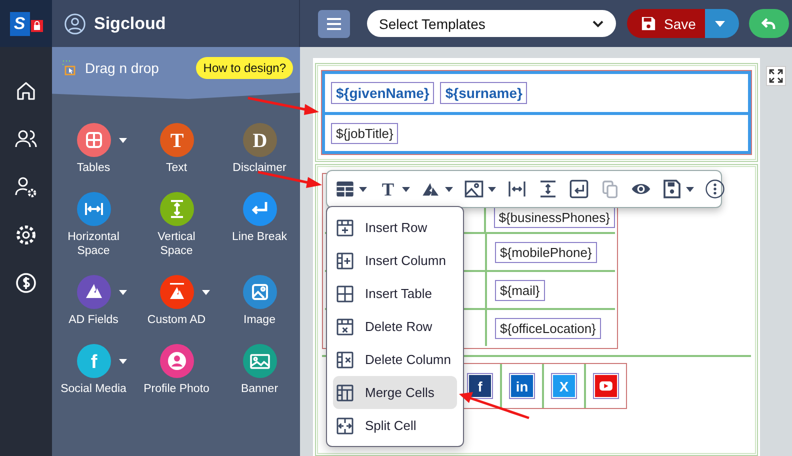  What do you see at coordinates (259, 301) in the screenshot?
I see `tool-item: Image` at bounding box center [259, 301].